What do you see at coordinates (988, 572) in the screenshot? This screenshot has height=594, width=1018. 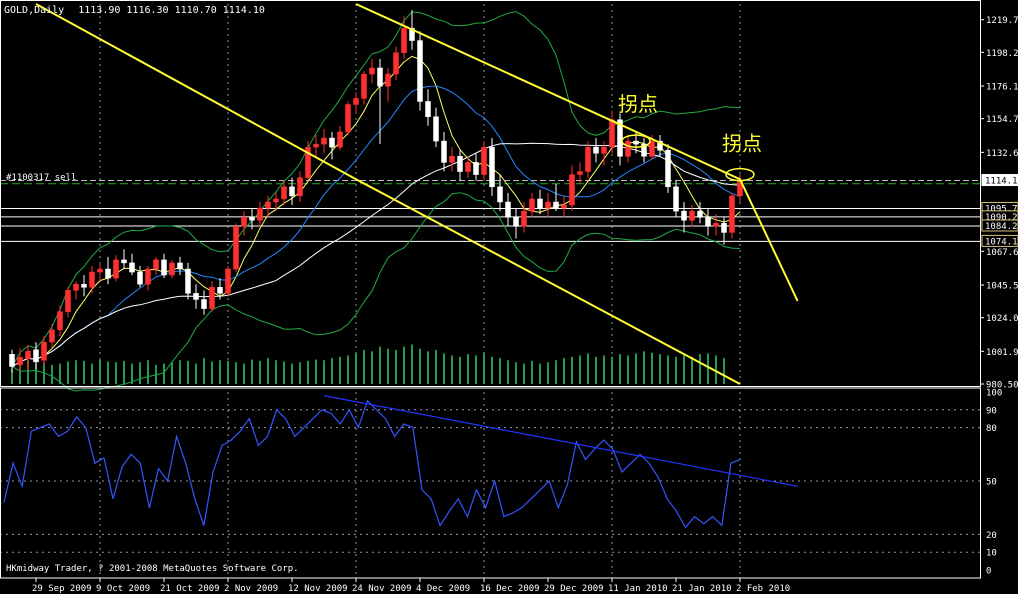 I see `oscillator-tick-label: 0` at bounding box center [988, 572].